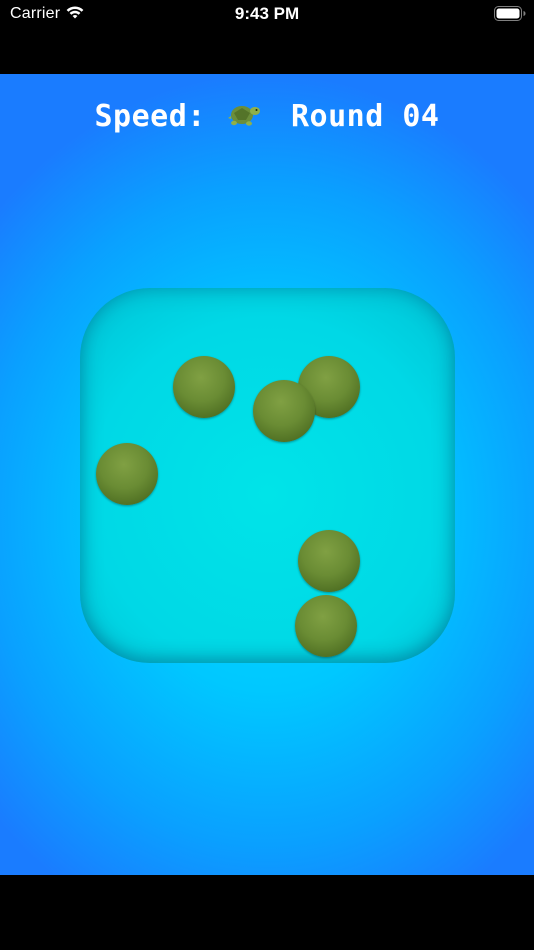 The image size is (534, 950). Describe the element at coordinates (510, 13) in the screenshot. I see `battery-icon` at that location.